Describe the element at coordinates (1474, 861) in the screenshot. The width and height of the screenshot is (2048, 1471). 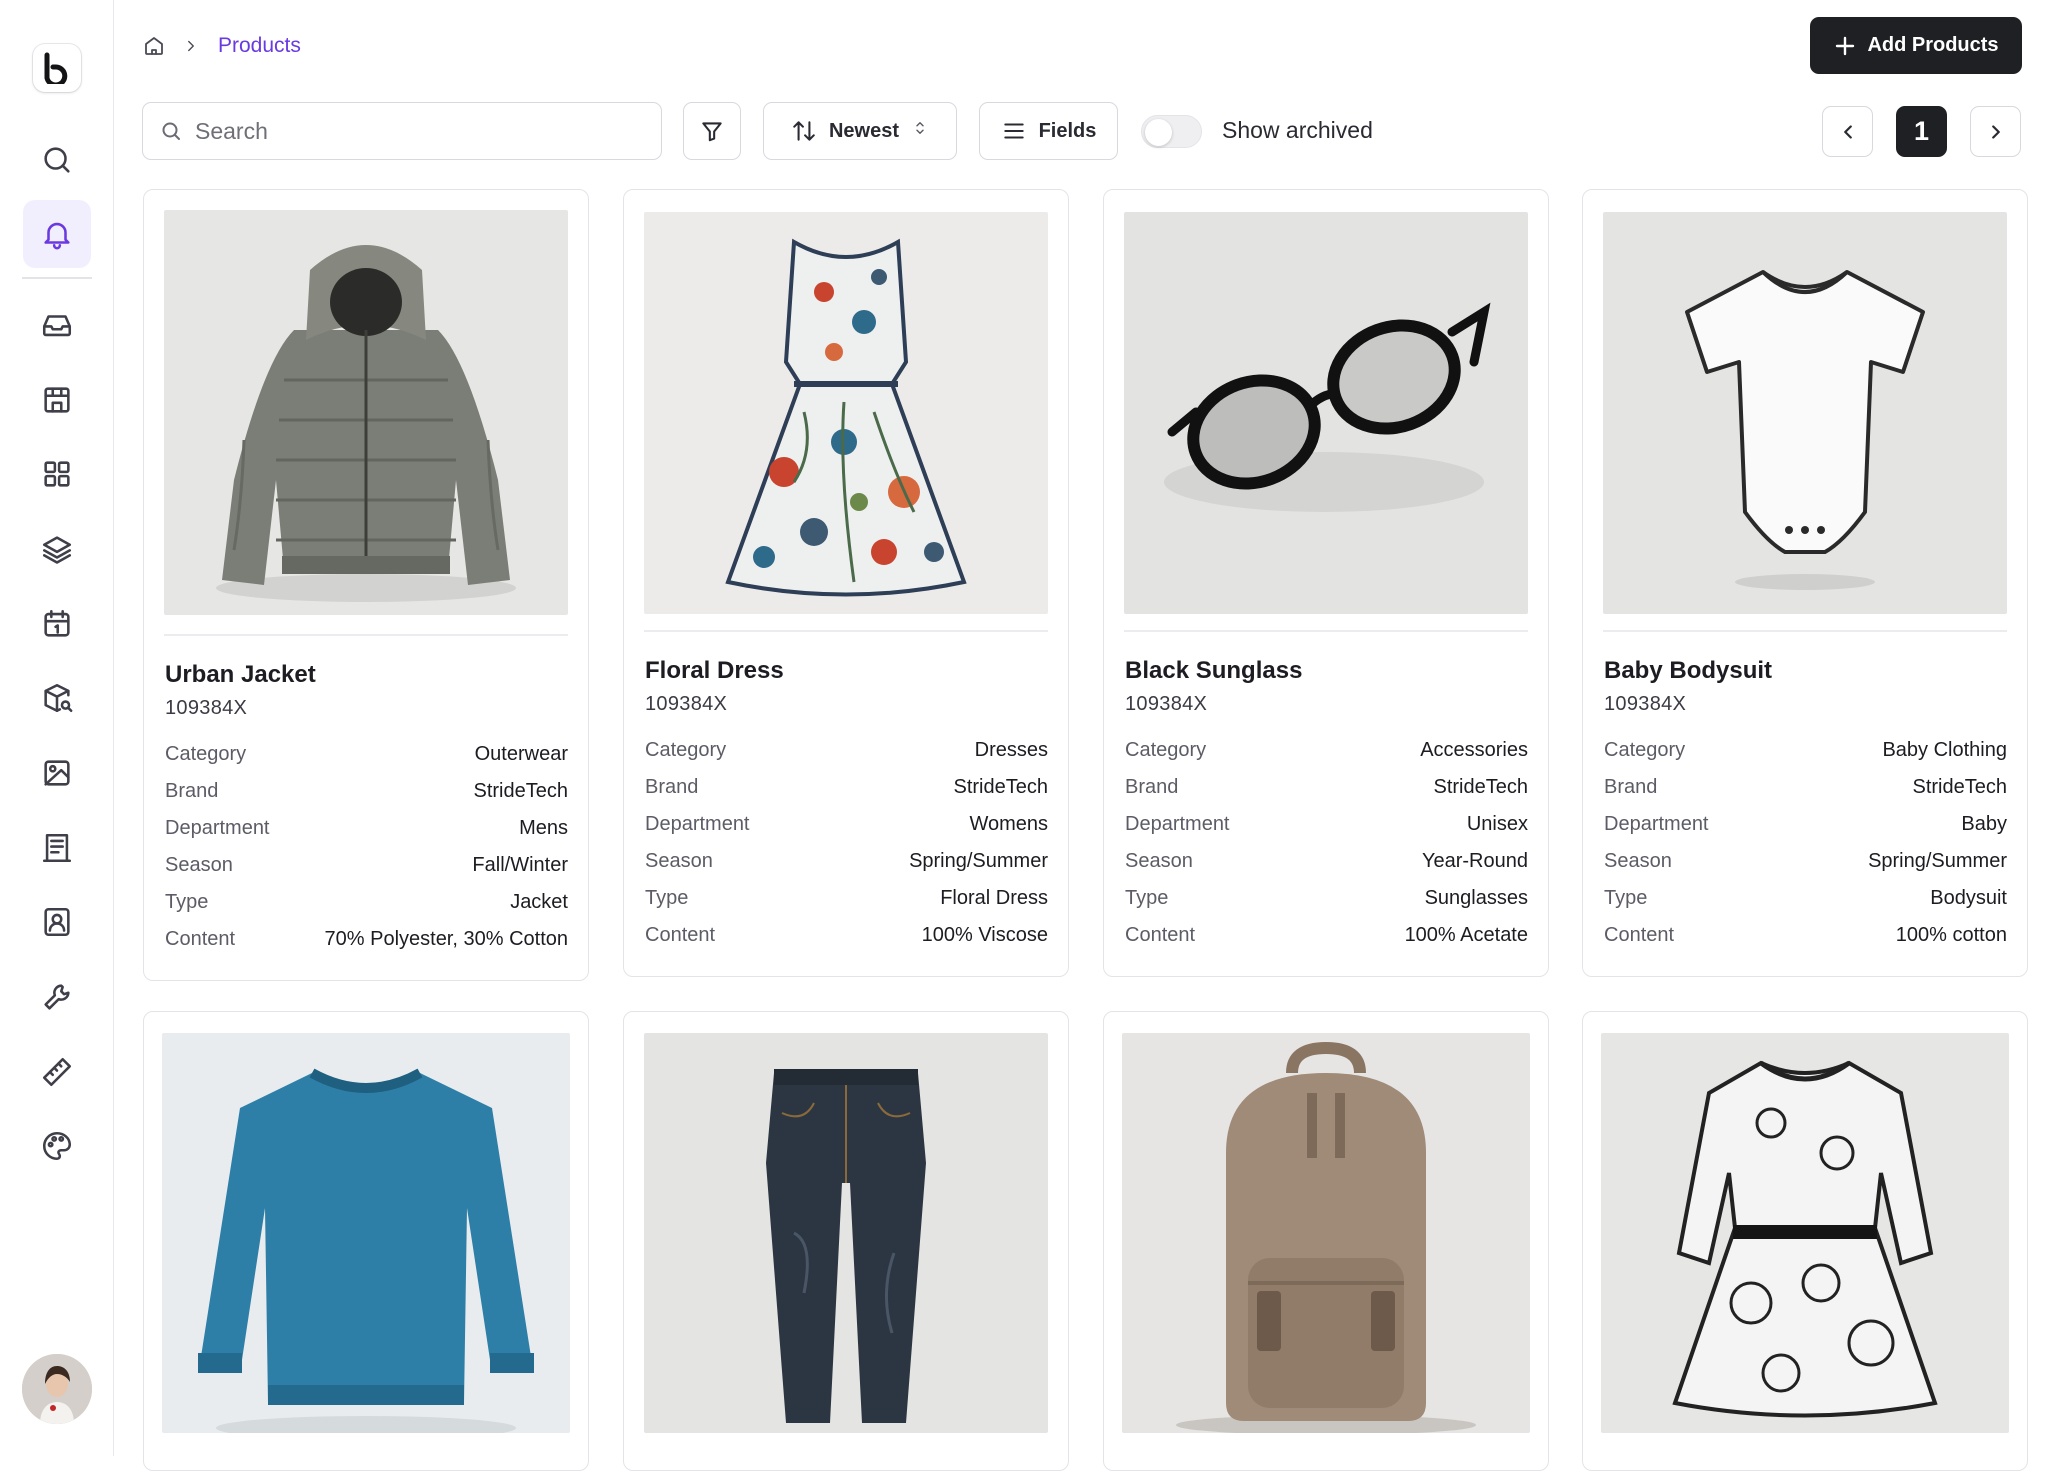
I see `spec-value: Year-Round` at that location.